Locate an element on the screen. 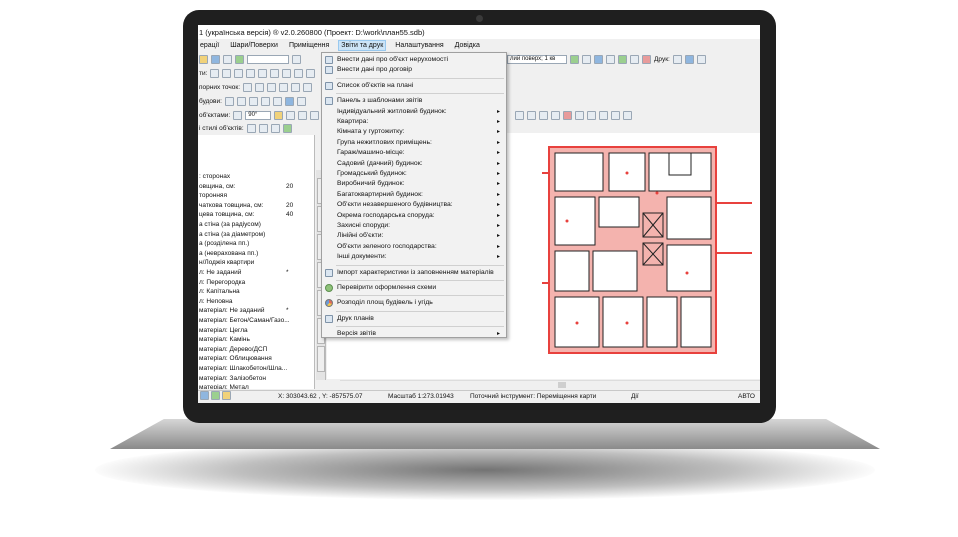 The height and width of the screenshot is (537, 958). fit-icon is located at coordinates (598, 59).